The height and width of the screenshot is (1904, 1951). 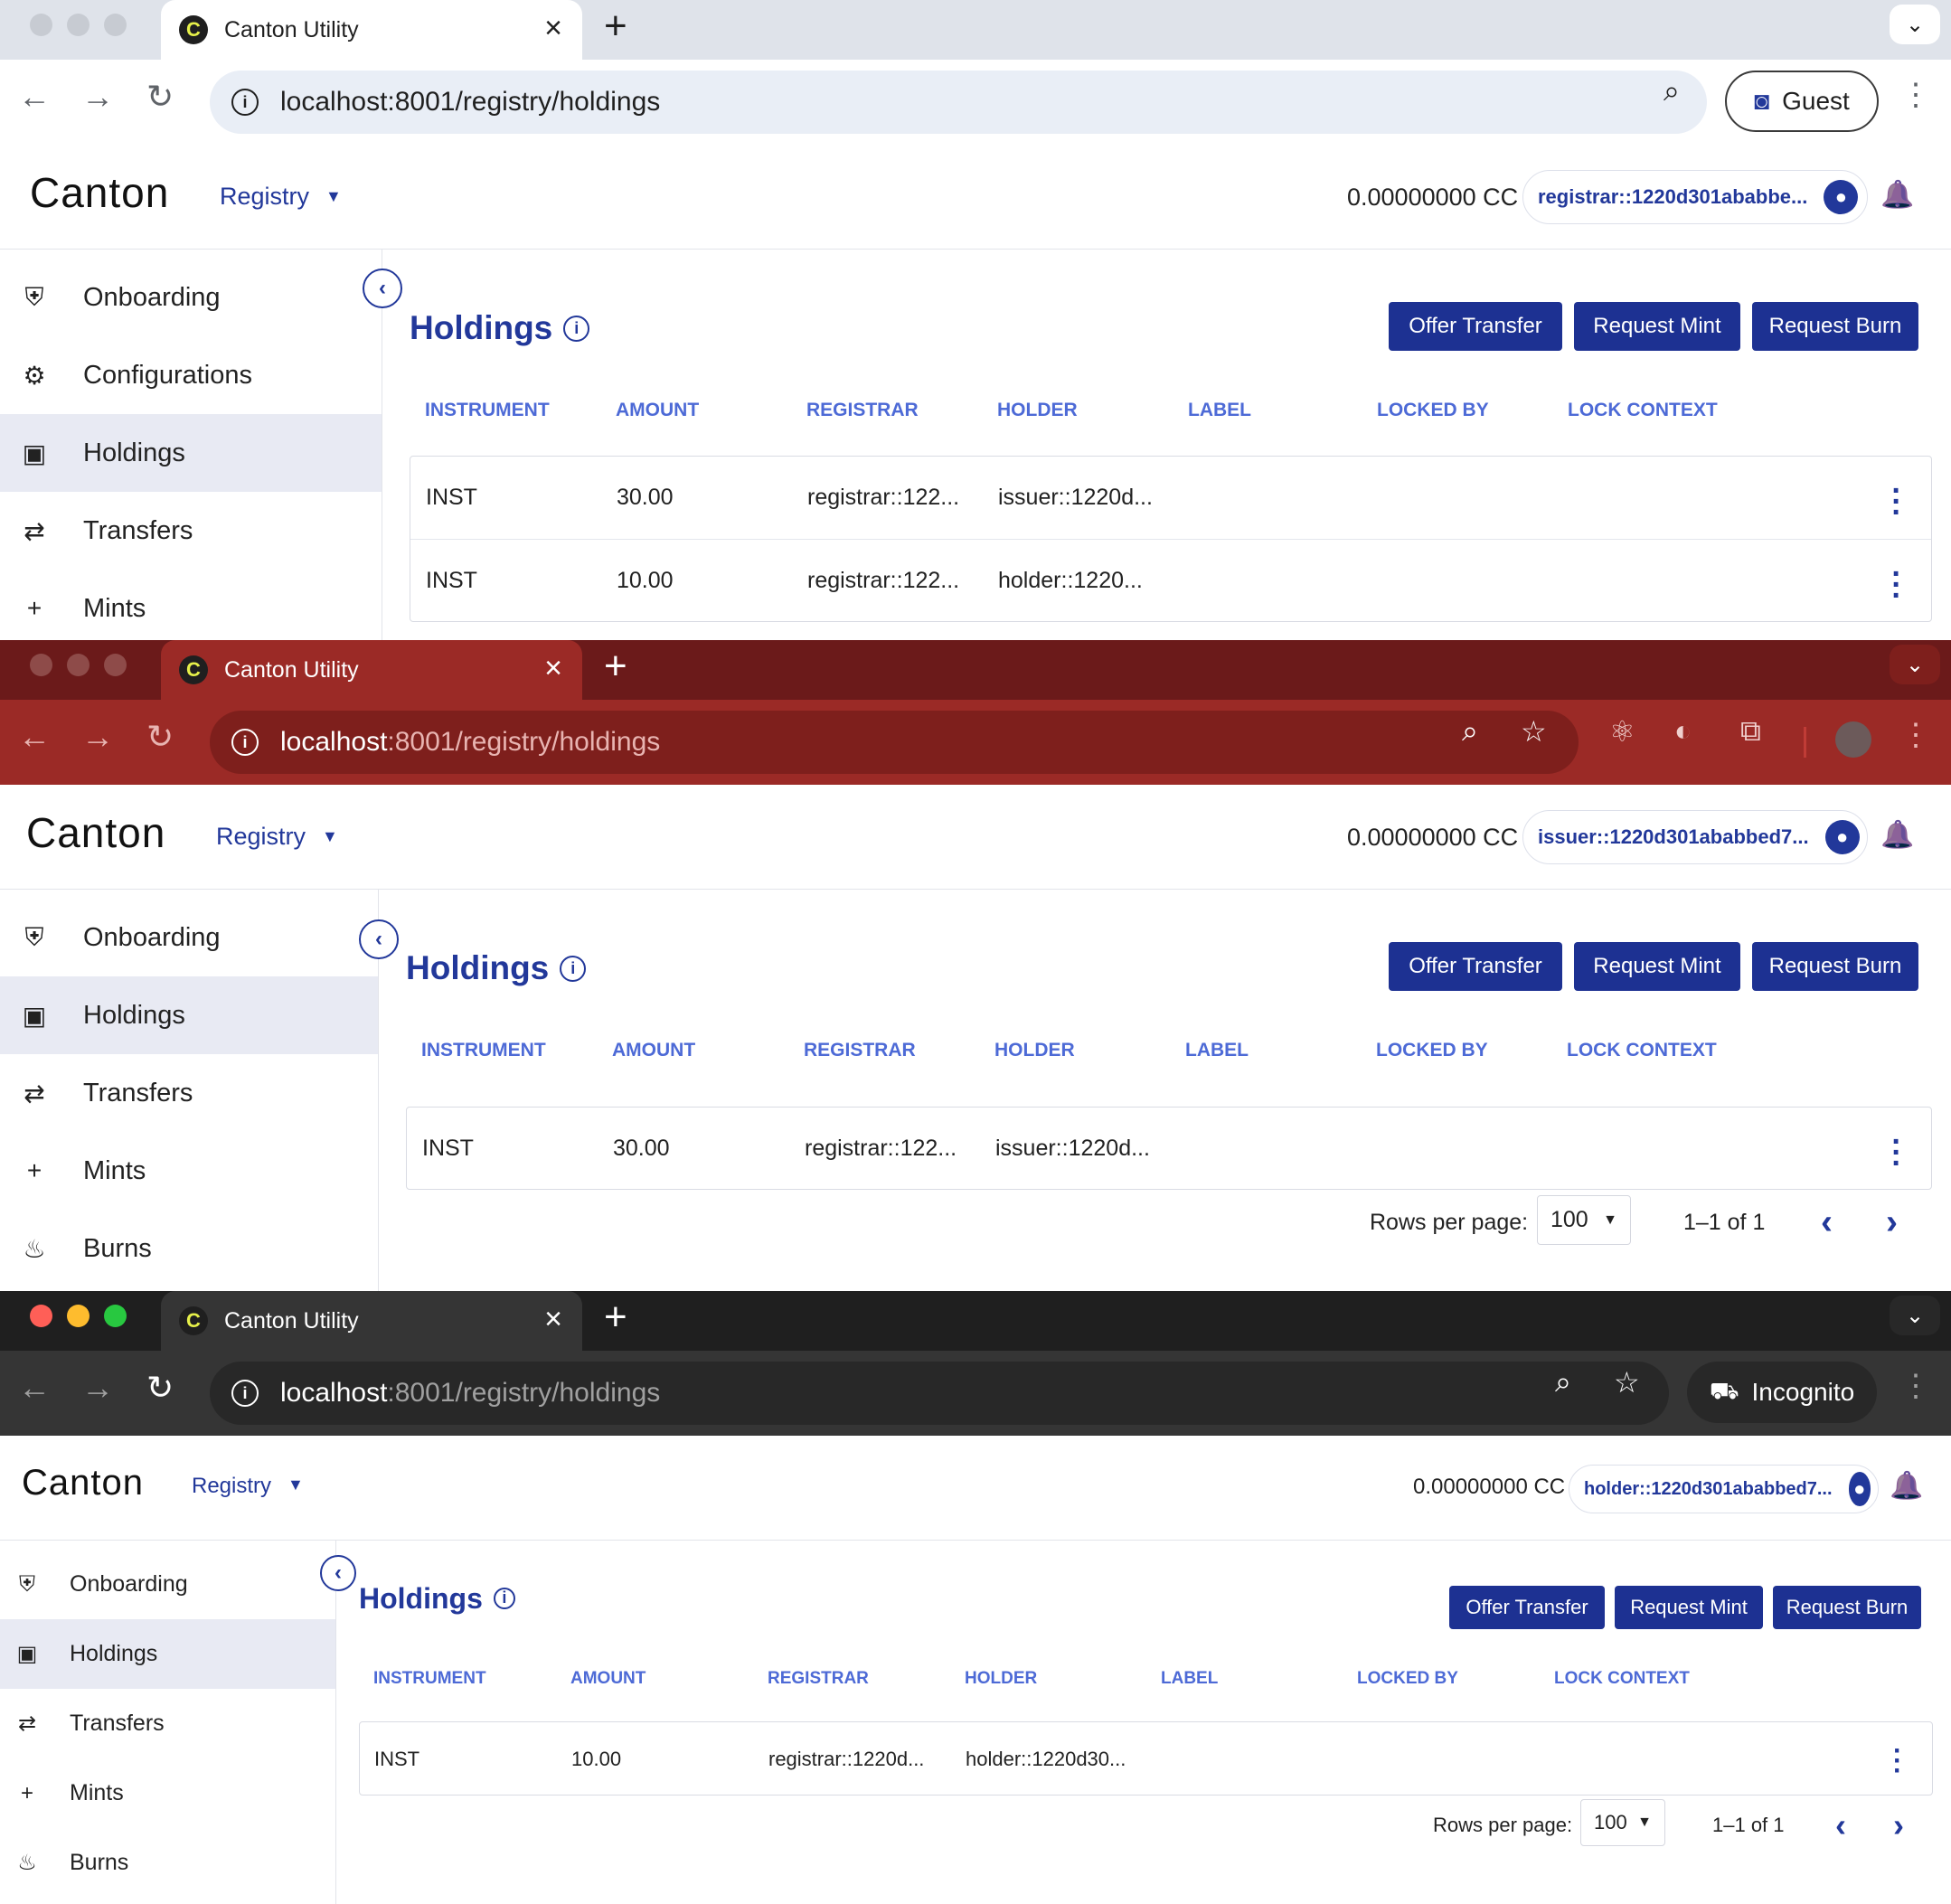 I want to click on rows-per-page-select: 100 ▼, so click(x=1584, y=1220).